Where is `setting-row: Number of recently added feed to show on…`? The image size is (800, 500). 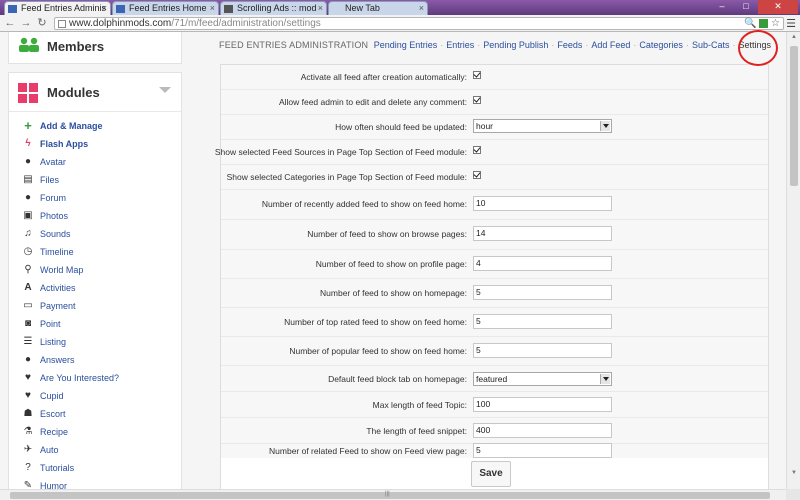
setting-row: Number of recently added feed to show on… is located at coordinates (494, 205).